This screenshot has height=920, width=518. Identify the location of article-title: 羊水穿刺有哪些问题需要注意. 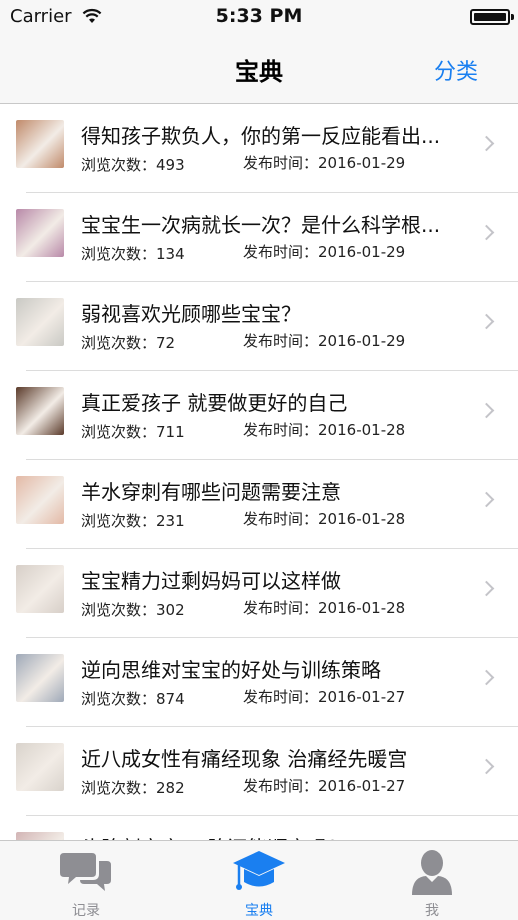
(211, 492).